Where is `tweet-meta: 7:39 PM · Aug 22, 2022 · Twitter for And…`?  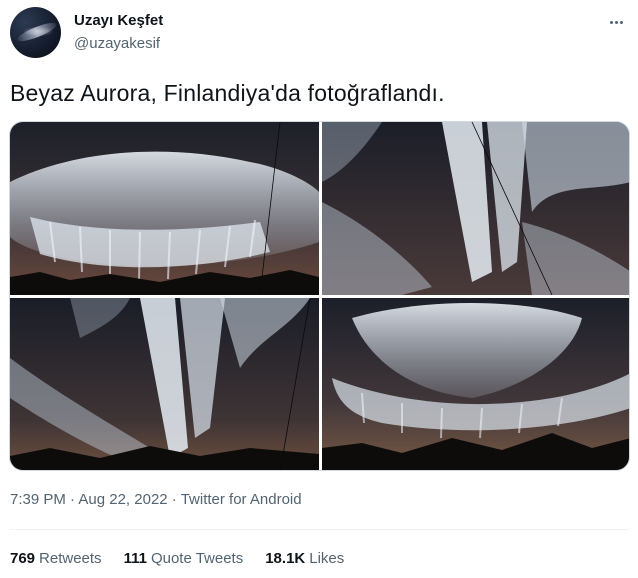
tweet-meta: 7:39 PM · Aug 22, 2022 · Twitter for And… is located at coordinates (156, 499).